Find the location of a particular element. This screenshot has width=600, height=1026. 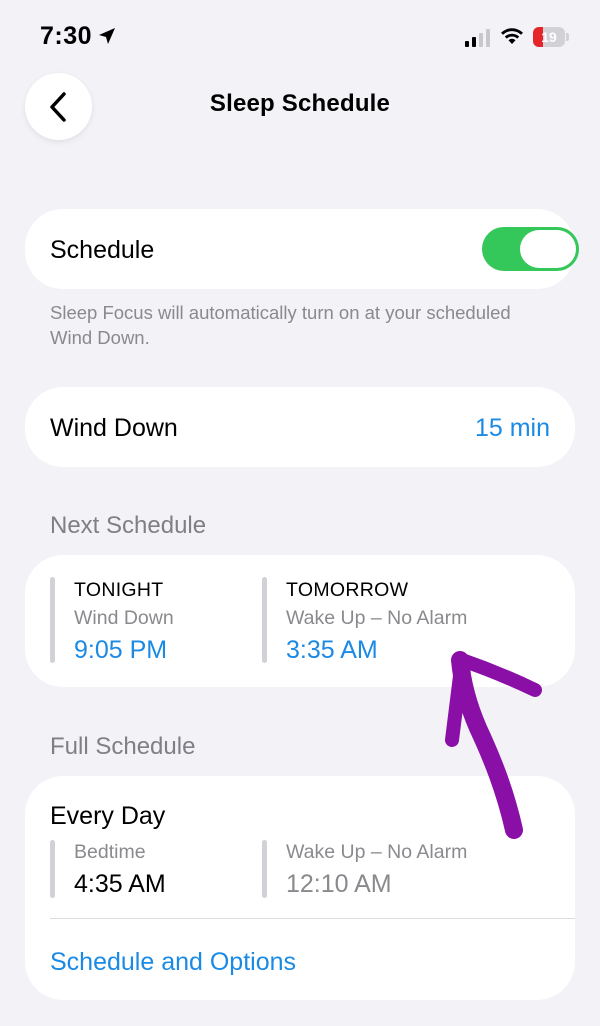

page-title: Sleep Schedule is located at coordinates (300, 103).